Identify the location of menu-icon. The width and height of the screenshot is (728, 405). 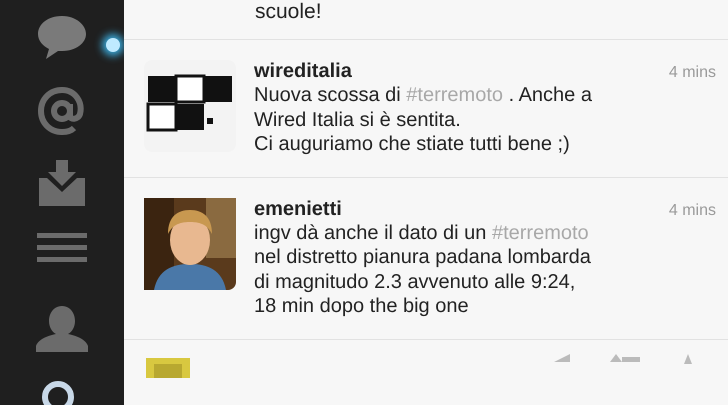
(62, 248).